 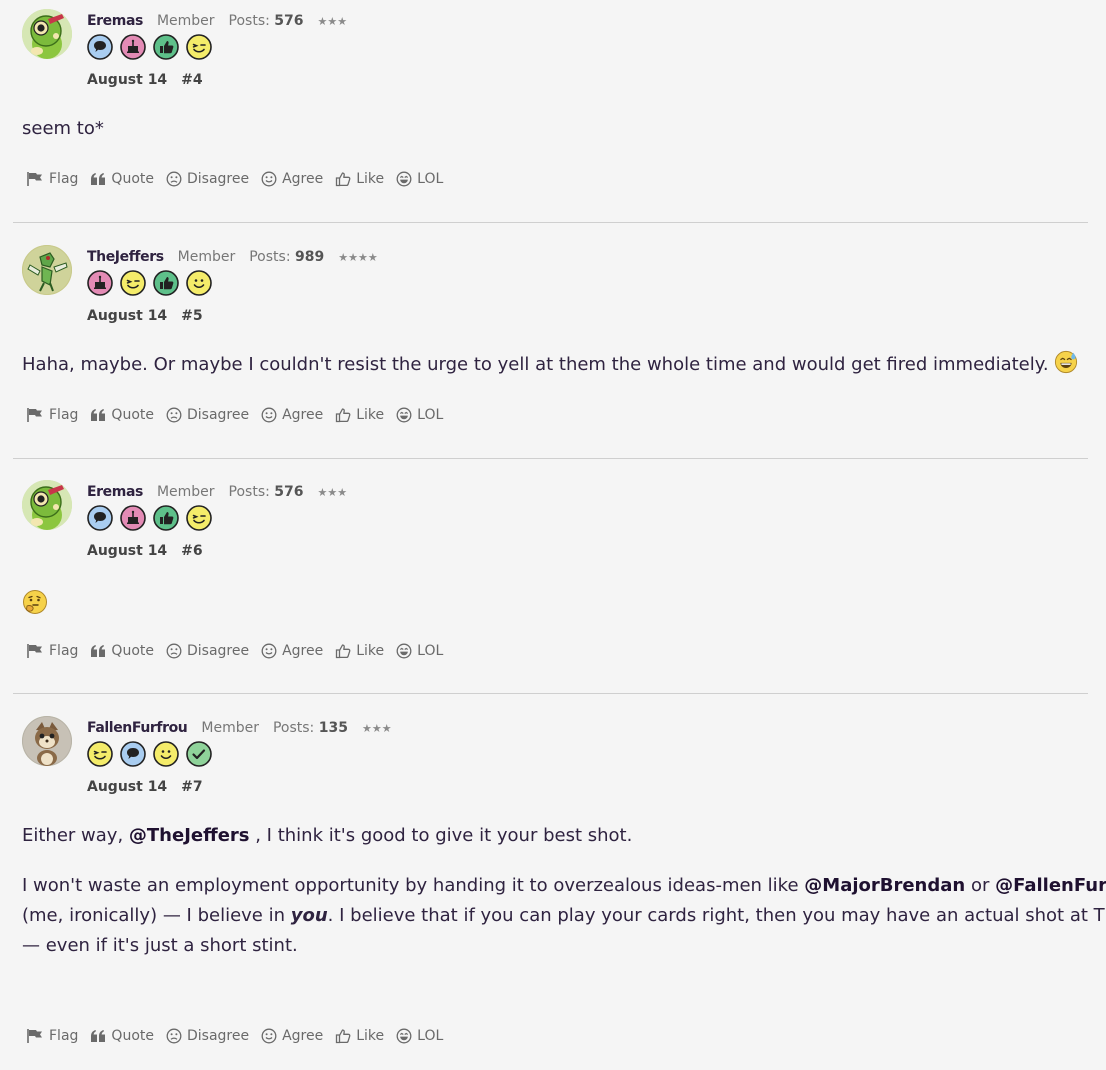 I want to click on post-date: August 14 #6, so click(x=145, y=551).